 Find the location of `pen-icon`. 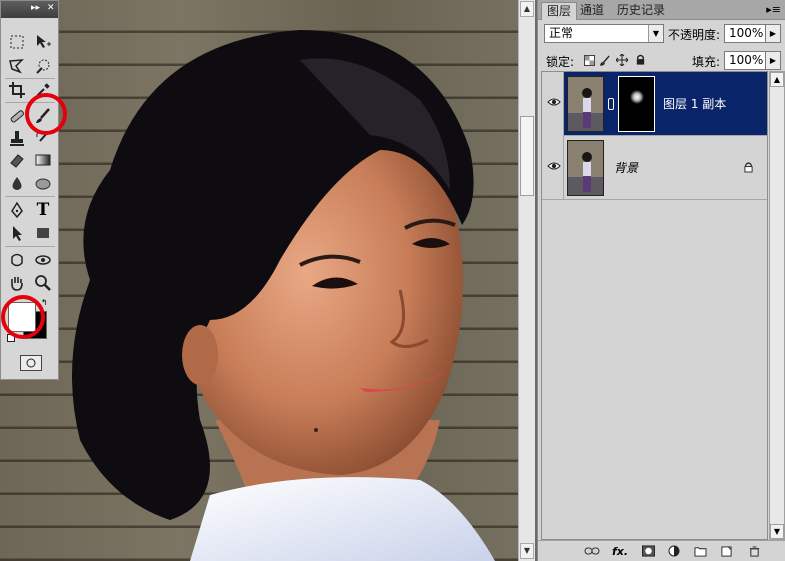

pen-icon is located at coordinates (17, 210).